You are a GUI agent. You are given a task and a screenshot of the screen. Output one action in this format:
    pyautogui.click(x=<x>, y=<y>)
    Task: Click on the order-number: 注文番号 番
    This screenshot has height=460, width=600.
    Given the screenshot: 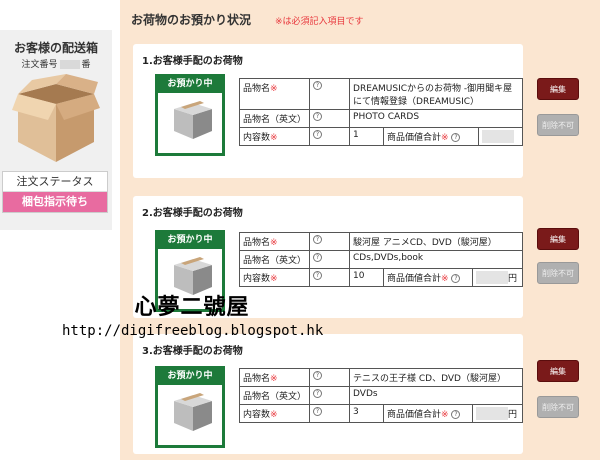 What is the action you would take?
    pyautogui.click(x=56, y=63)
    